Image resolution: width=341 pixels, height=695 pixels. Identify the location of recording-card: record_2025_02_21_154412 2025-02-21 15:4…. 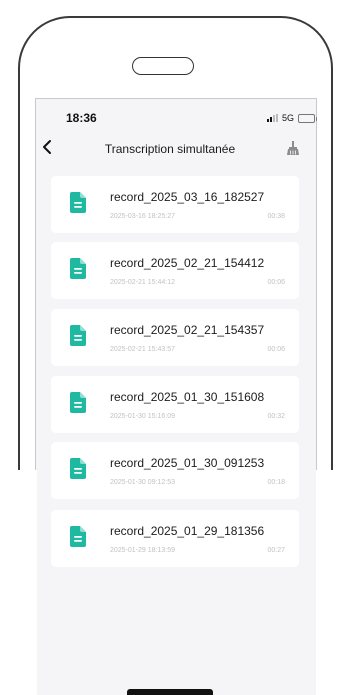
(175, 270).